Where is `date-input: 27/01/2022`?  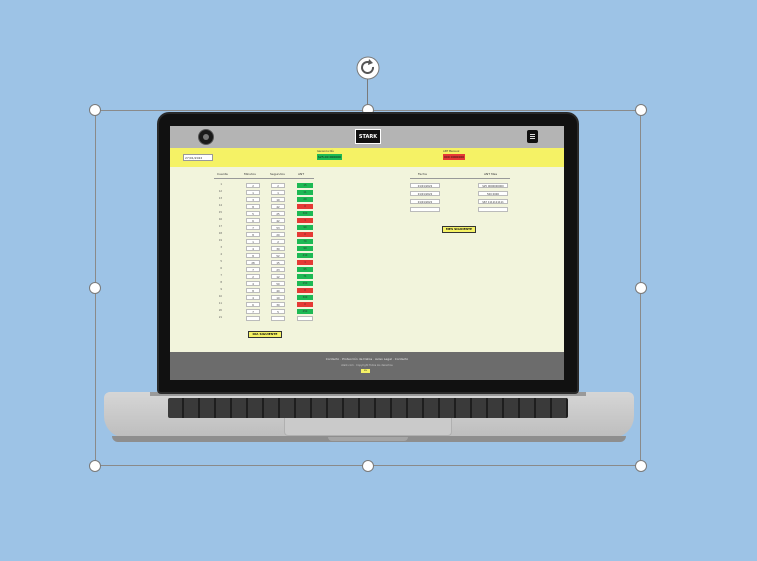
date-input: 27/01/2022 is located at coordinates (198, 157).